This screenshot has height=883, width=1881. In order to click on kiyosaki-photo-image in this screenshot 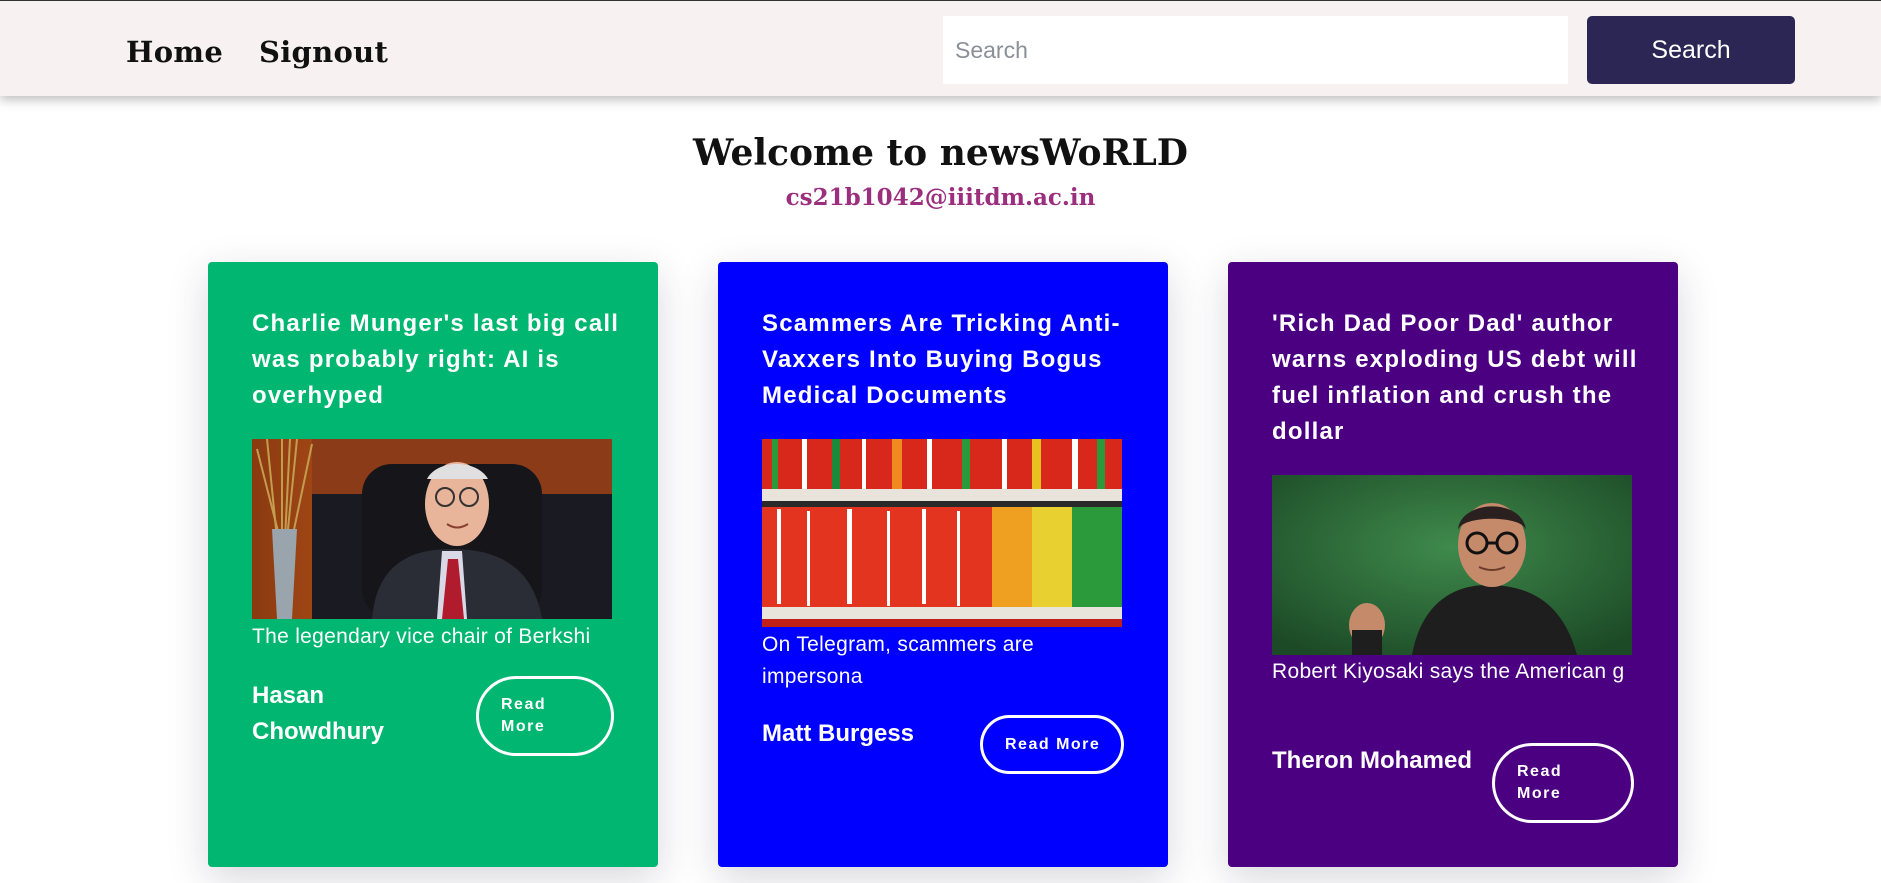, I will do `click(1452, 565)`.